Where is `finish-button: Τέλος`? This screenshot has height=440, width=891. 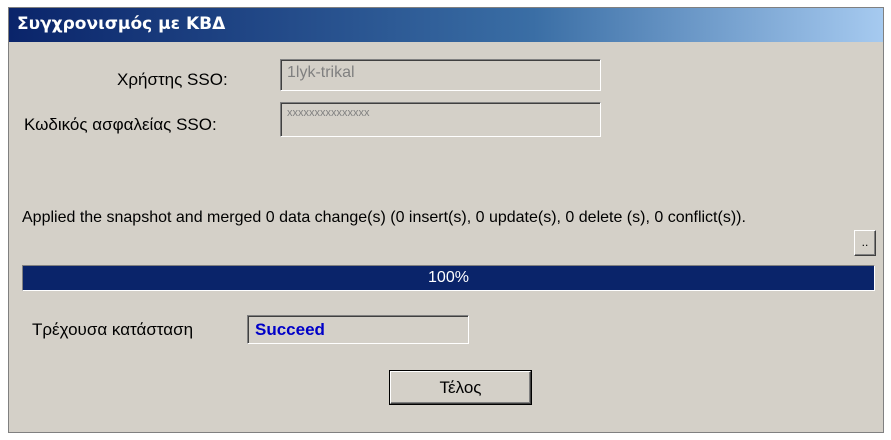
finish-button: Τέλος is located at coordinates (460, 387).